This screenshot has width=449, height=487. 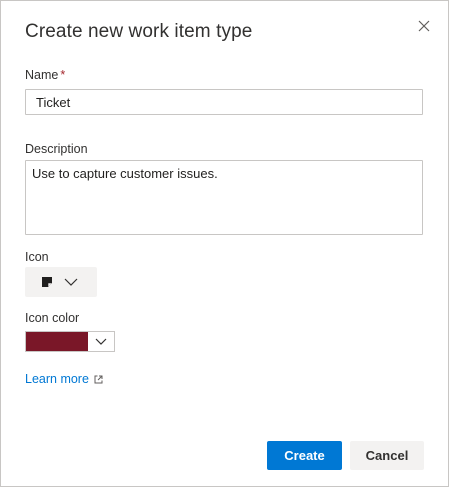 I want to click on icon-label: Icon, so click(x=37, y=257).